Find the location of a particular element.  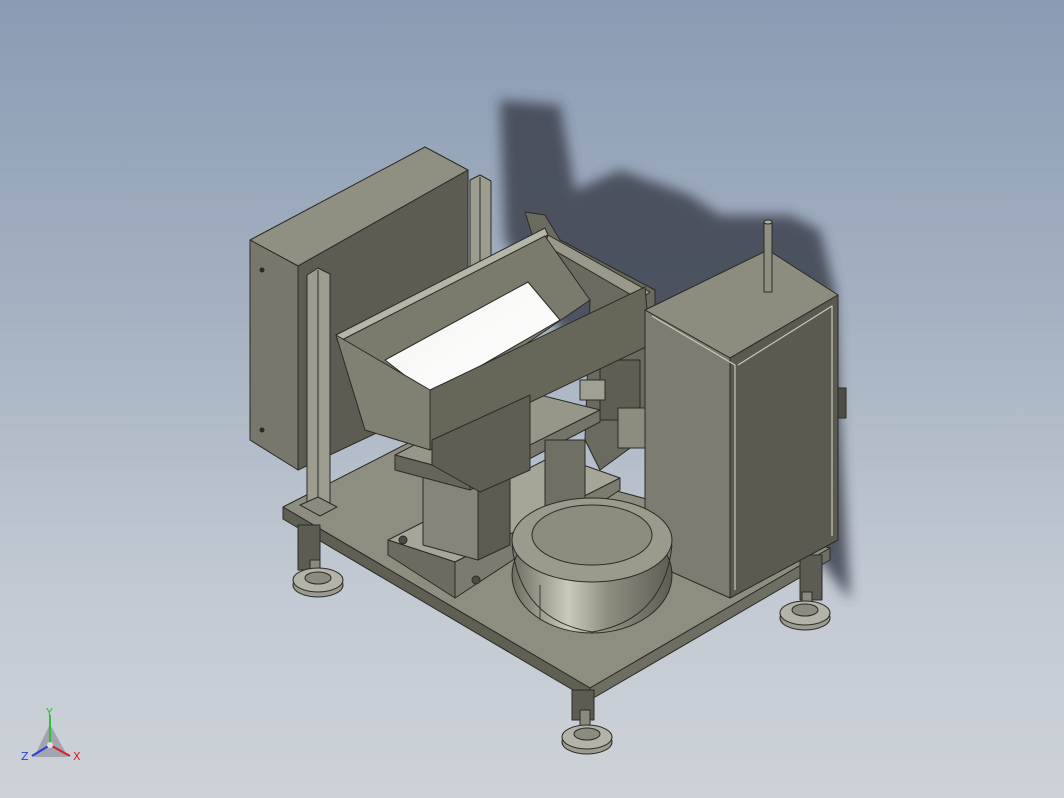

coordinate-triad: Y X Z is located at coordinates (51, 734).